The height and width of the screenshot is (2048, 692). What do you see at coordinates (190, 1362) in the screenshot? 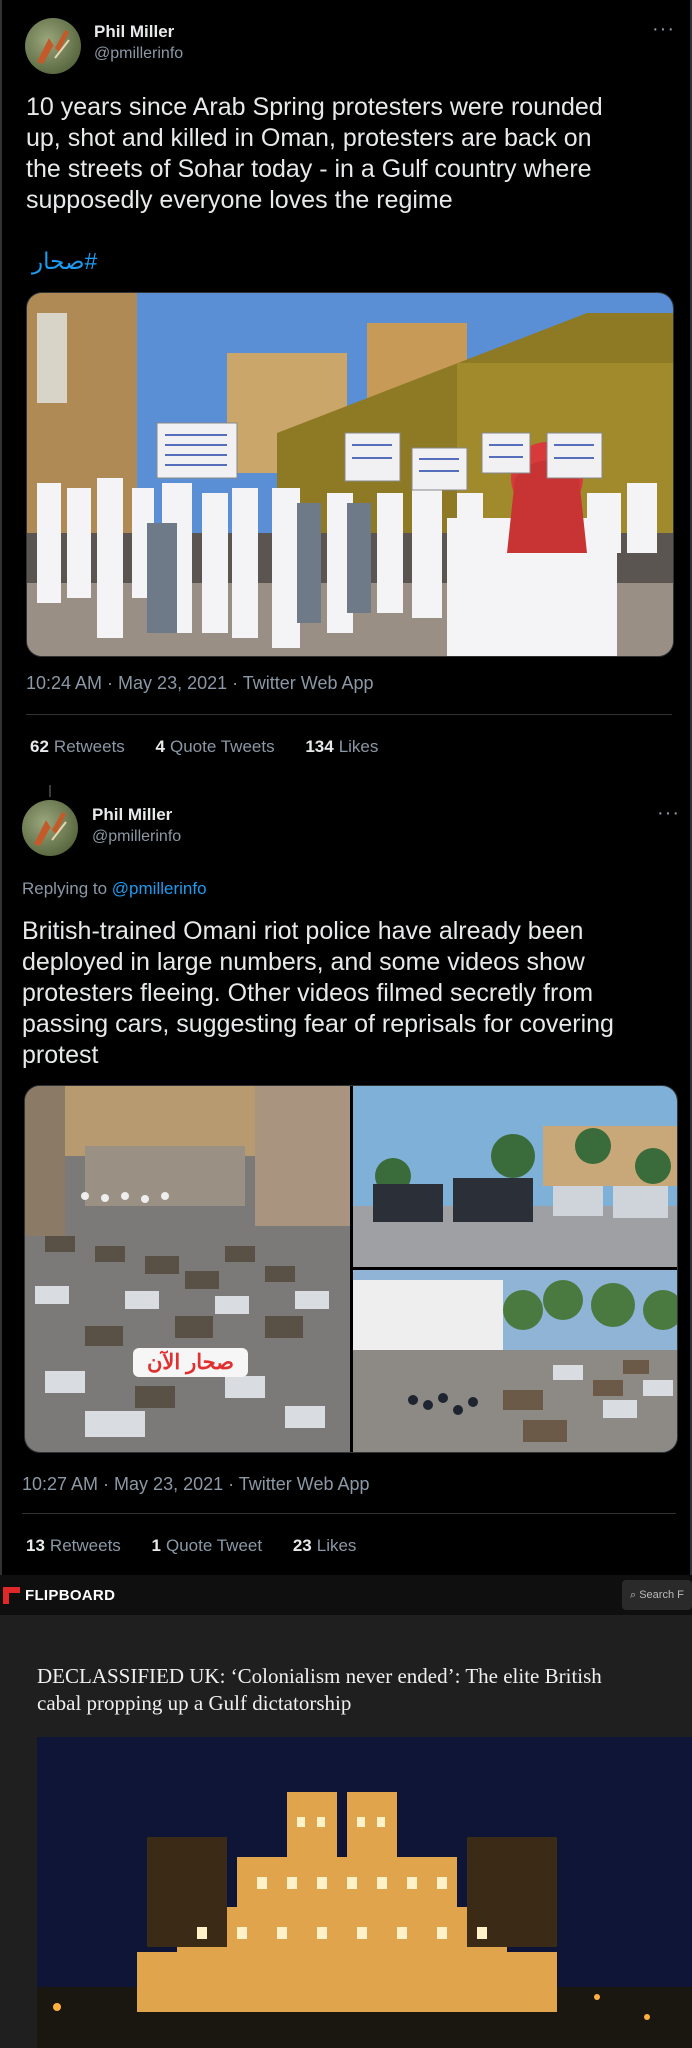
I see `photo-caption: صحار الآن` at bounding box center [190, 1362].